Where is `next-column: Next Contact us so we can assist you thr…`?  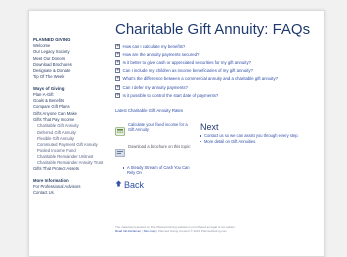 next-column: Next Contact us so we can assist you thr… is located at coordinates (255, 148).